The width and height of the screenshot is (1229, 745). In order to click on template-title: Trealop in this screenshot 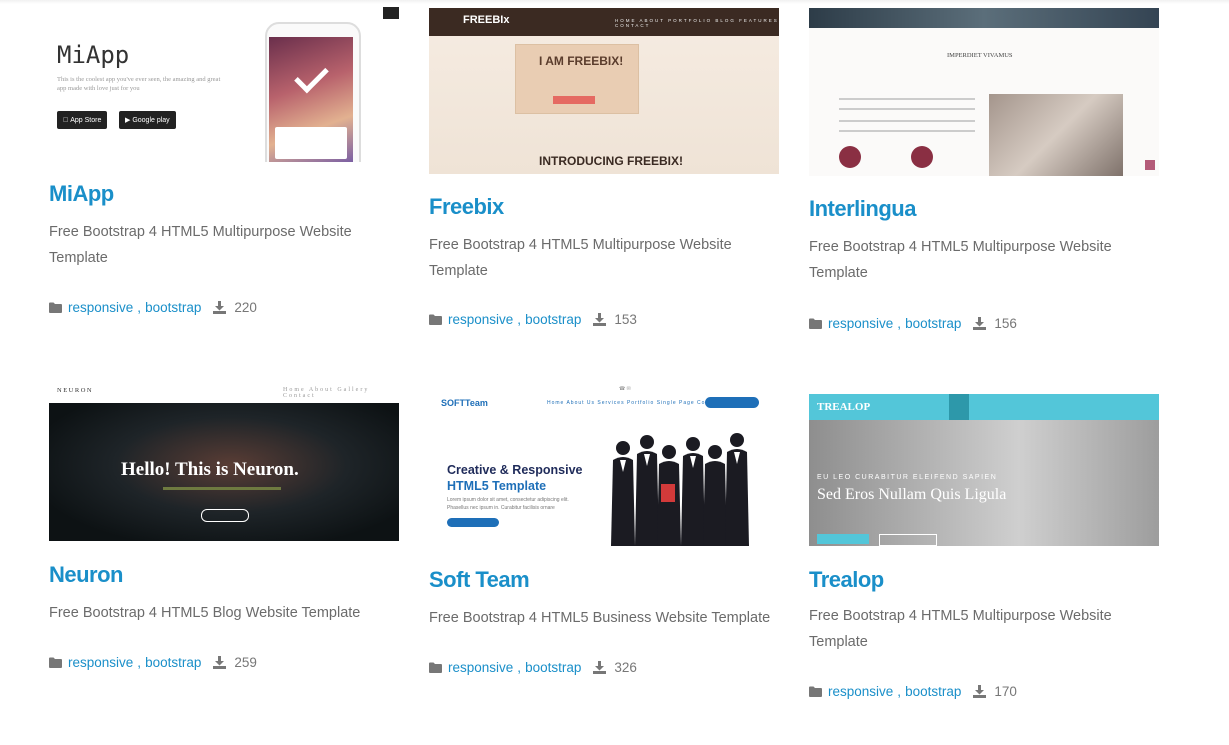, I will do `click(984, 580)`.